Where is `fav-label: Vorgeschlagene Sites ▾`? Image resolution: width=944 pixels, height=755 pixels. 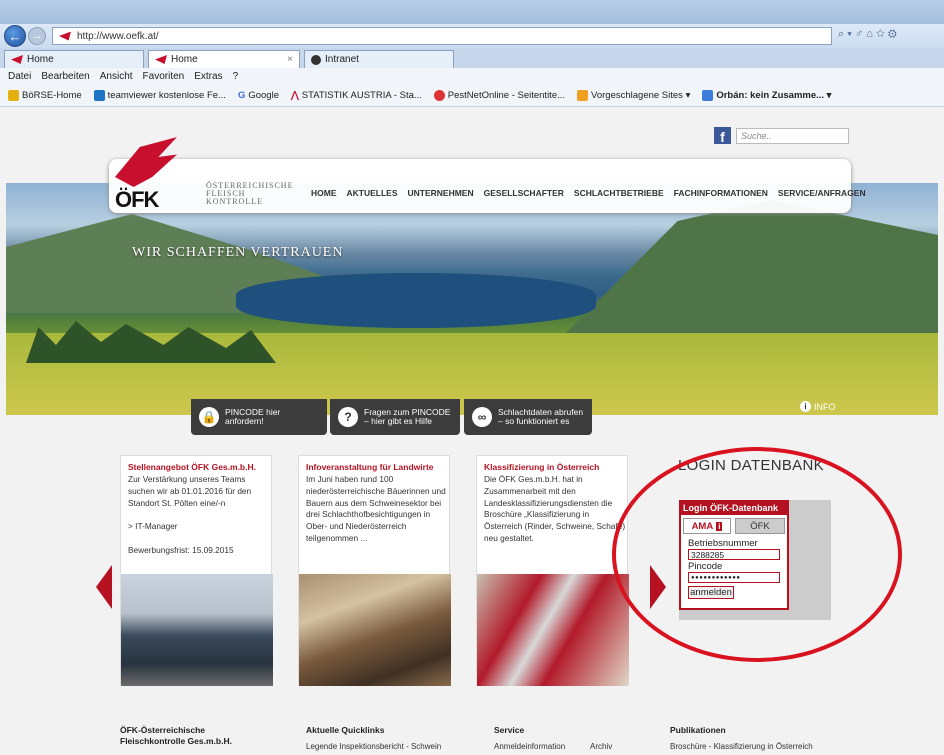 fav-label: Vorgeschlagene Sites ▾ is located at coordinates (641, 95).